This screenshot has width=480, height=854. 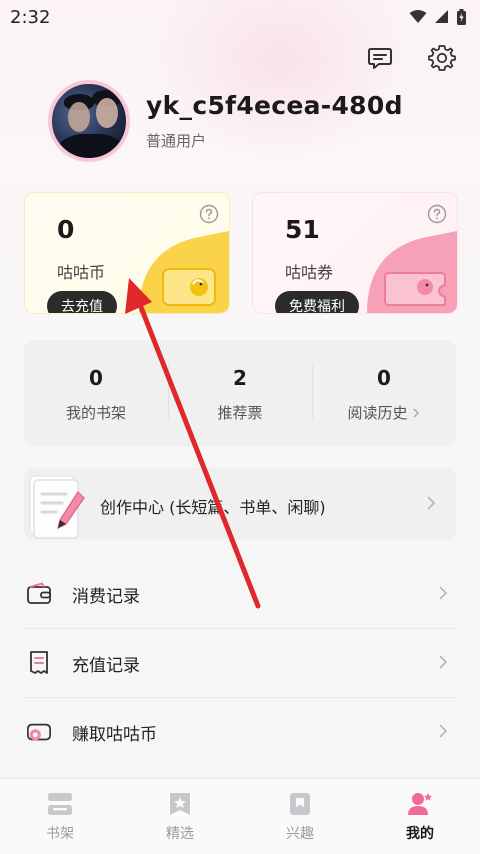 What do you see at coordinates (180, 816) in the screenshot?
I see `tab-featured: 精选` at bounding box center [180, 816].